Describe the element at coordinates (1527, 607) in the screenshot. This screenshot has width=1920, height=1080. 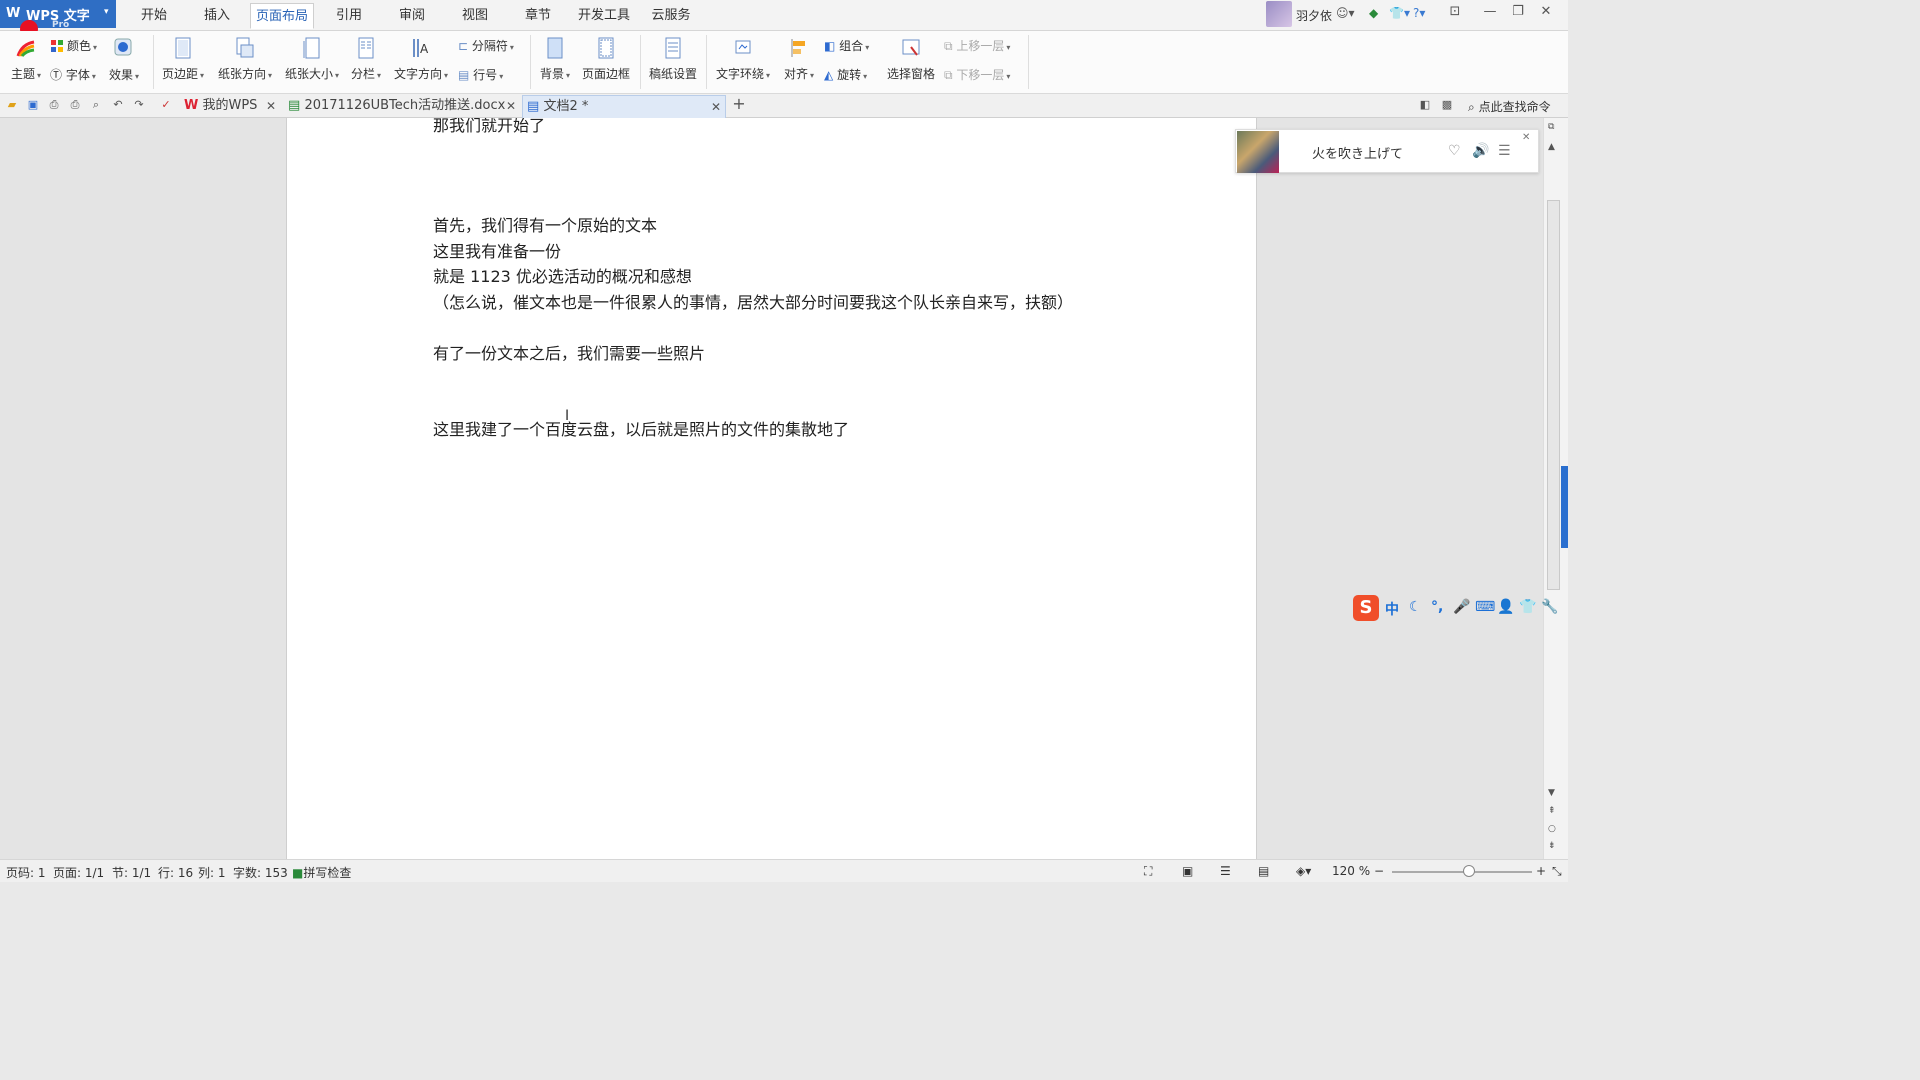
I see `skin-icon: 👕` at that location.